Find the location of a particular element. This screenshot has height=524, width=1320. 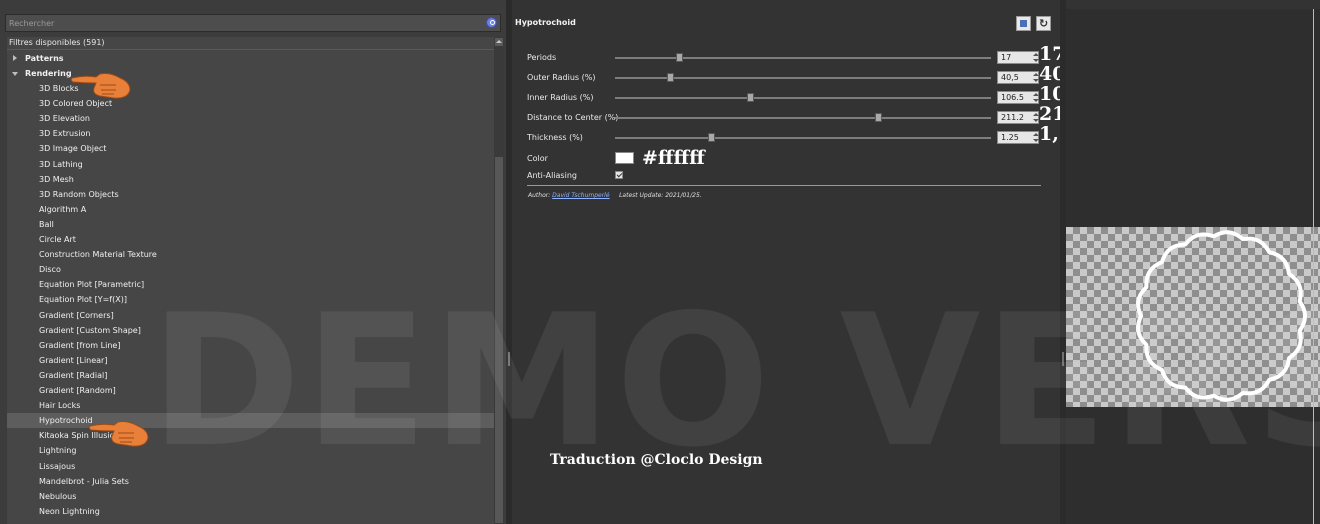

tree-filter-item: Gradient [Random] is located at coordinates (250, 390).